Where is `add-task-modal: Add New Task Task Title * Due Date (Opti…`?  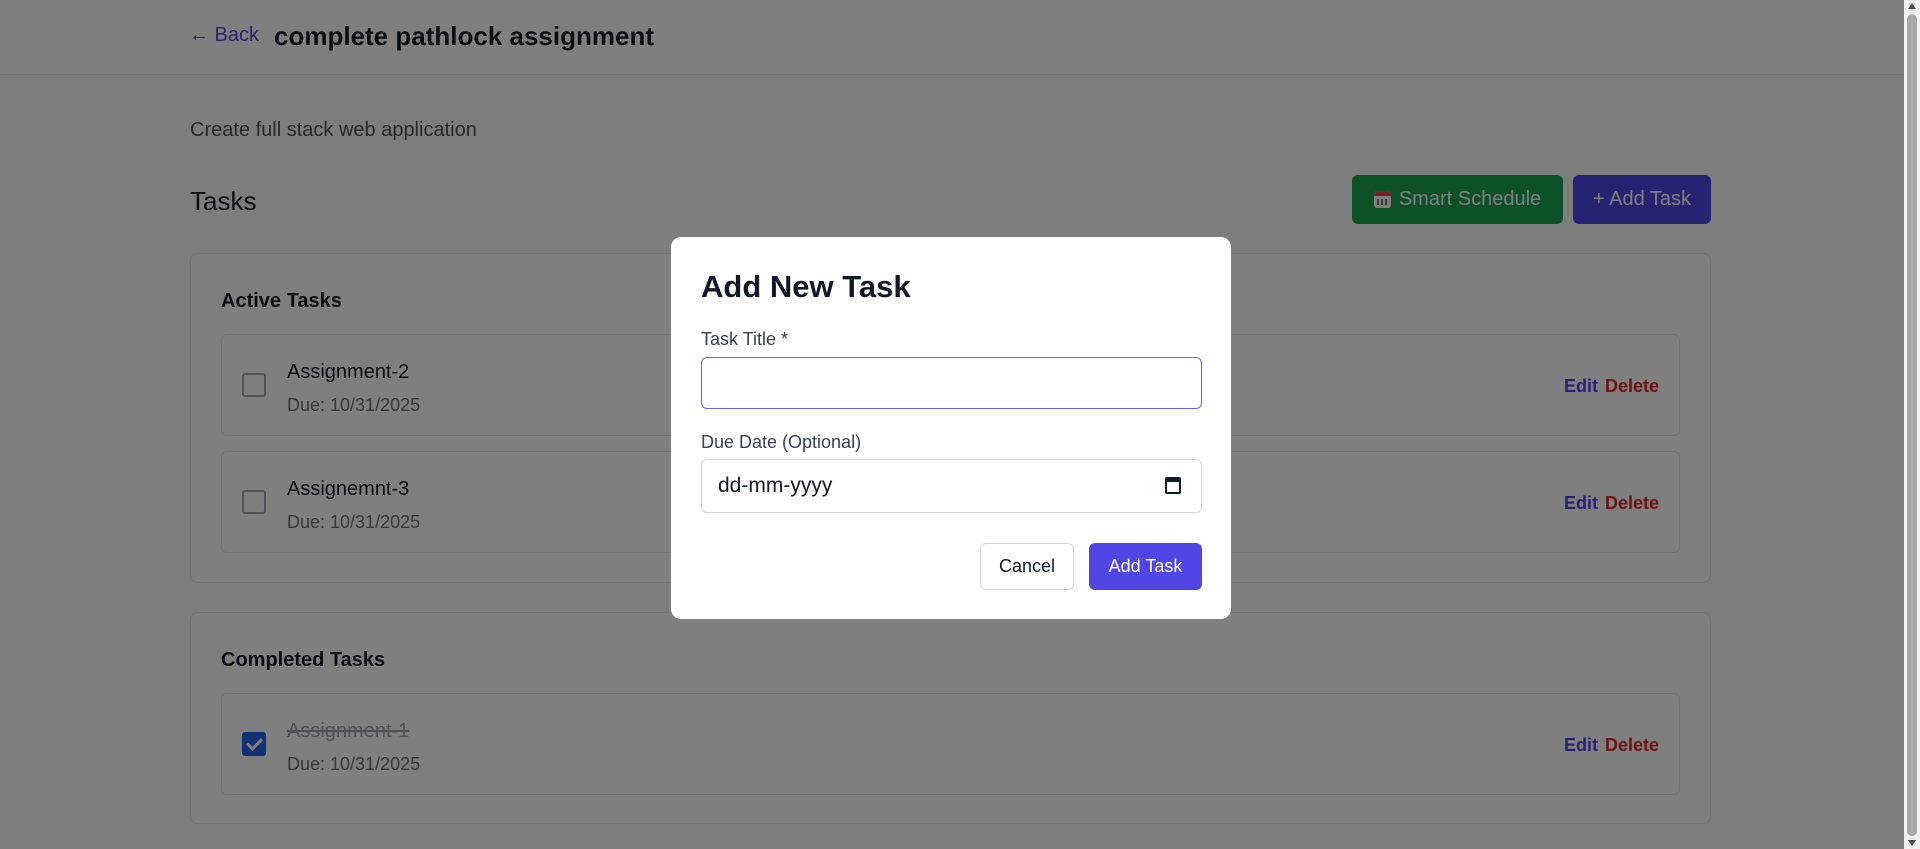 add-task-modal: Add New Task Task Title * Due Date (Opti… is located at coordinates (951, 428).